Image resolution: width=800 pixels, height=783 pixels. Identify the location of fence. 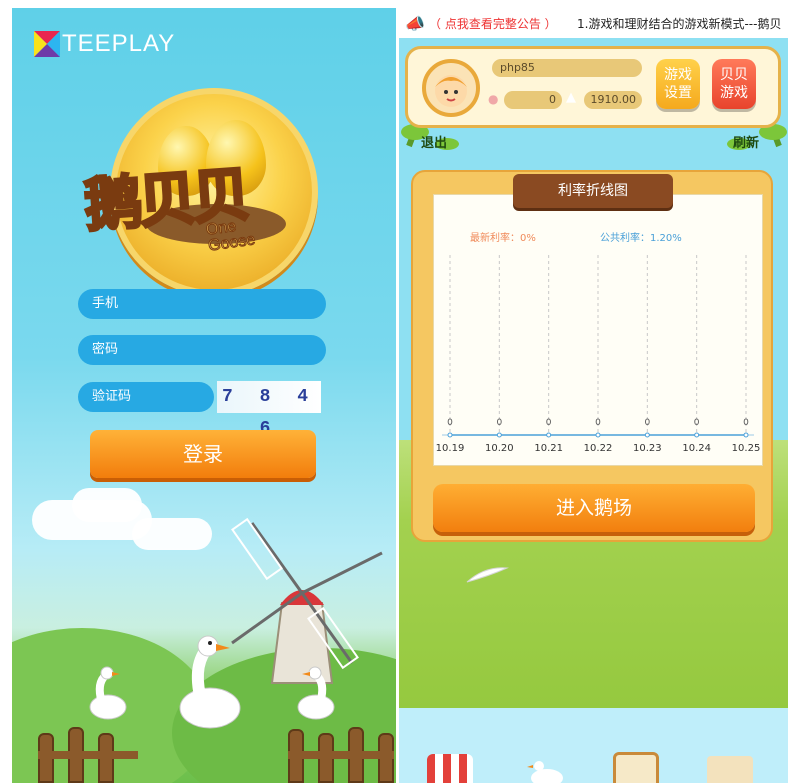
(217, 754).